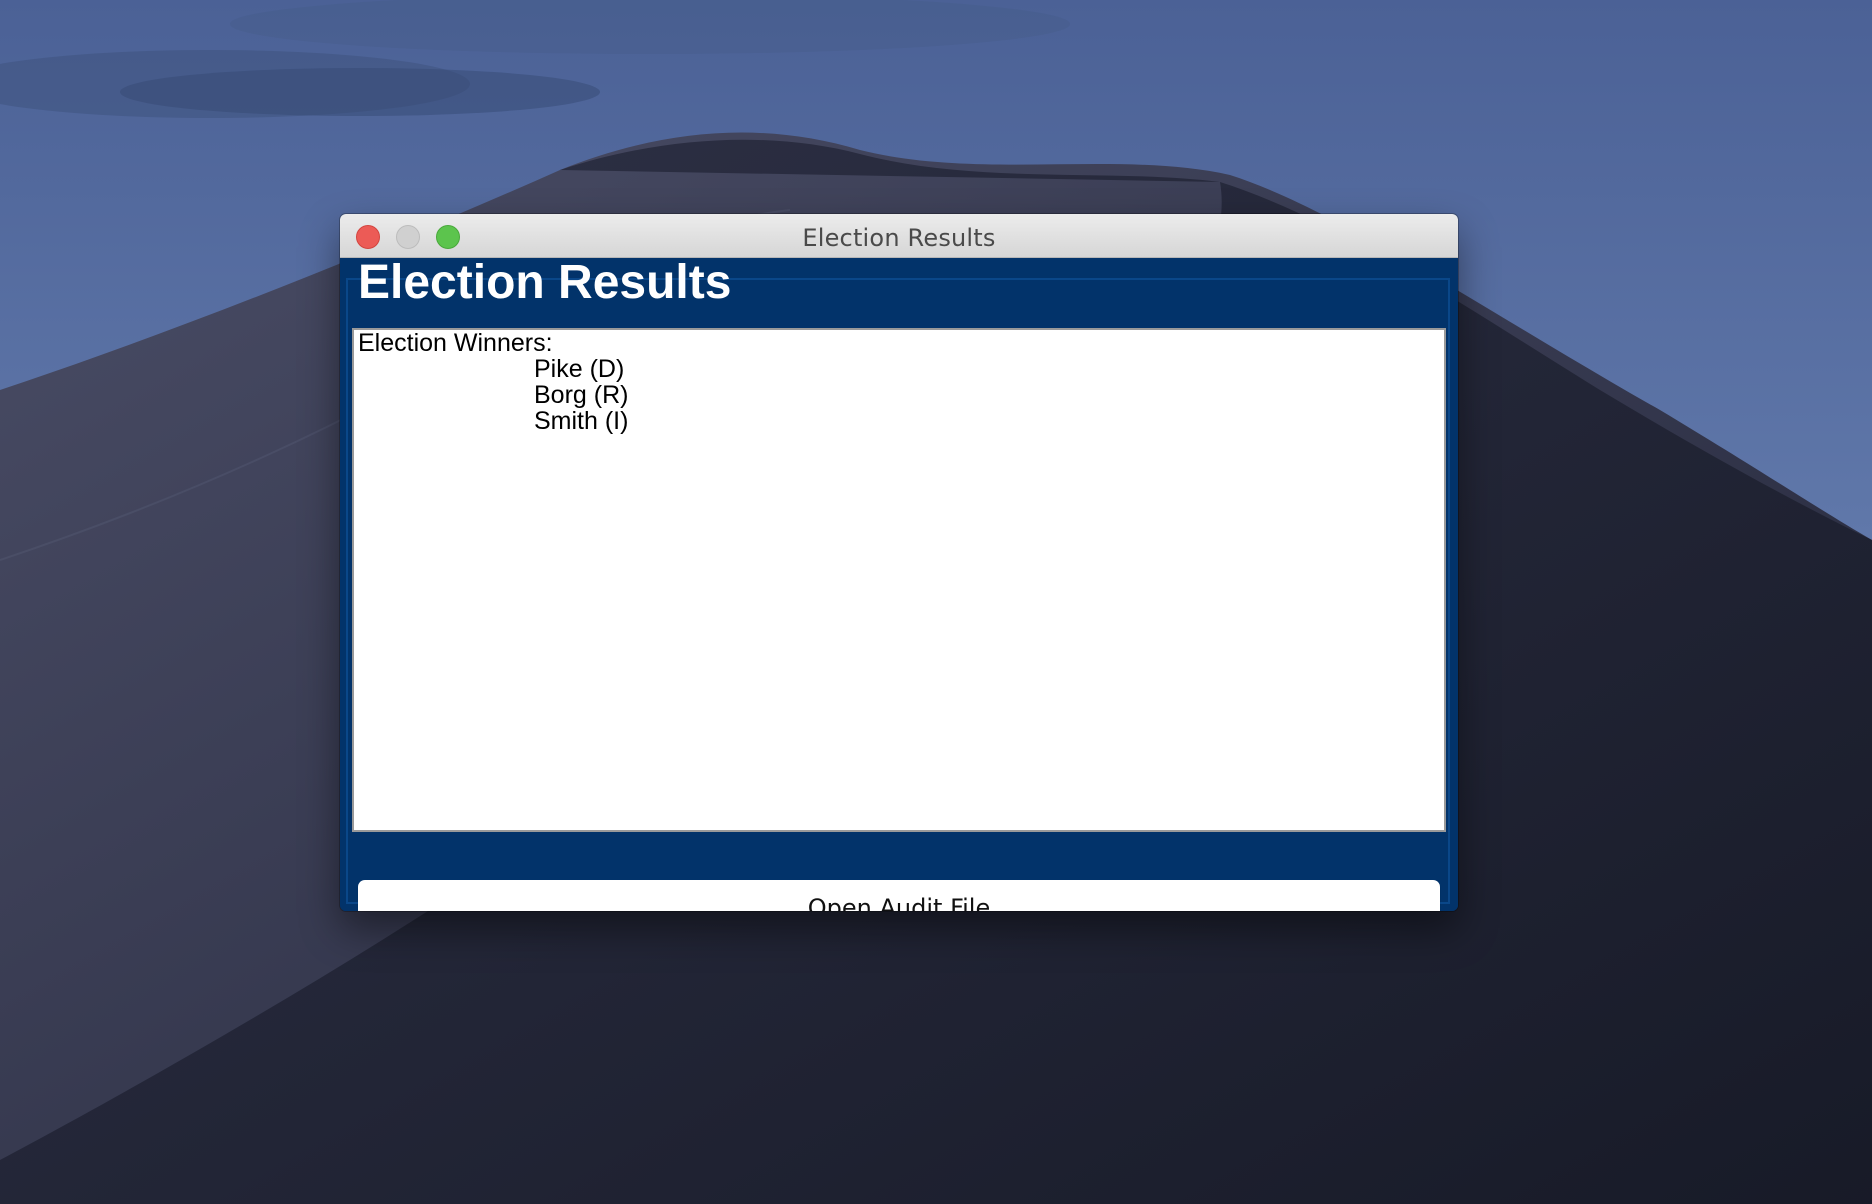  What do you see at coordinates (581, 421) in the screenshot?
I see `winner-item: Smith (I)` at bounding box center [581, 421].